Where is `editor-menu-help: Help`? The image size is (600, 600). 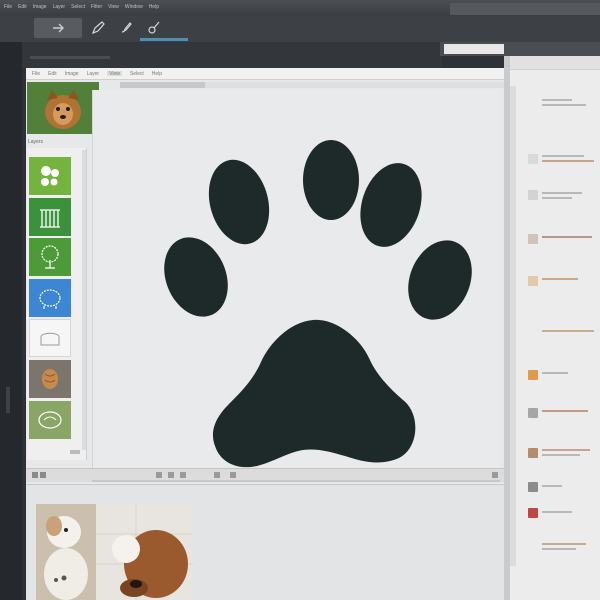 editor-menu-help: Help is located at coordinates (157, 74).